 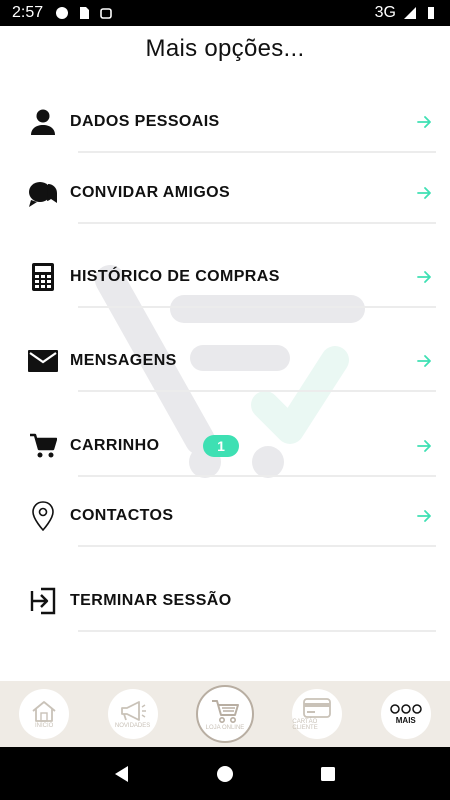 What do you see at coordinates (431, 13) in the screenshot?
I see `battery-icon` at bounding box center [431, 13].